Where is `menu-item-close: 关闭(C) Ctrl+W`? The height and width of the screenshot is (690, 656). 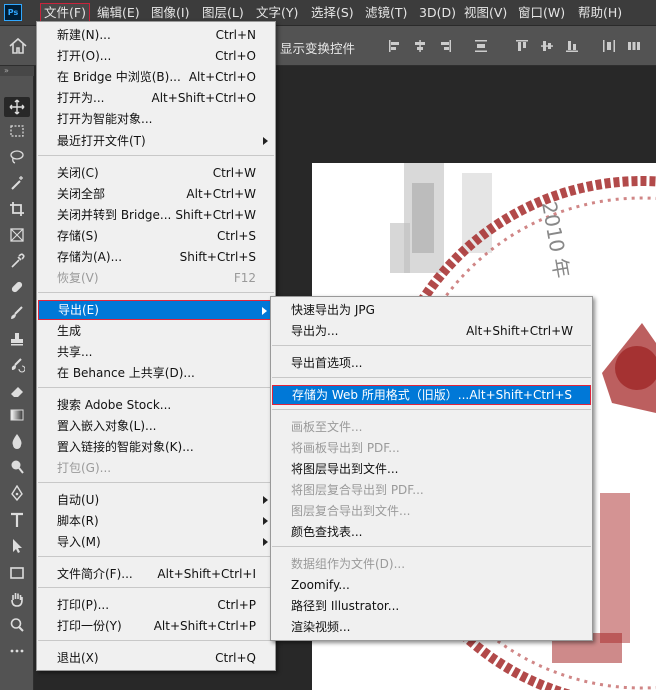
menu-item-close: 关闭(C) Ctrl+W is located at coordinates (156, 173).